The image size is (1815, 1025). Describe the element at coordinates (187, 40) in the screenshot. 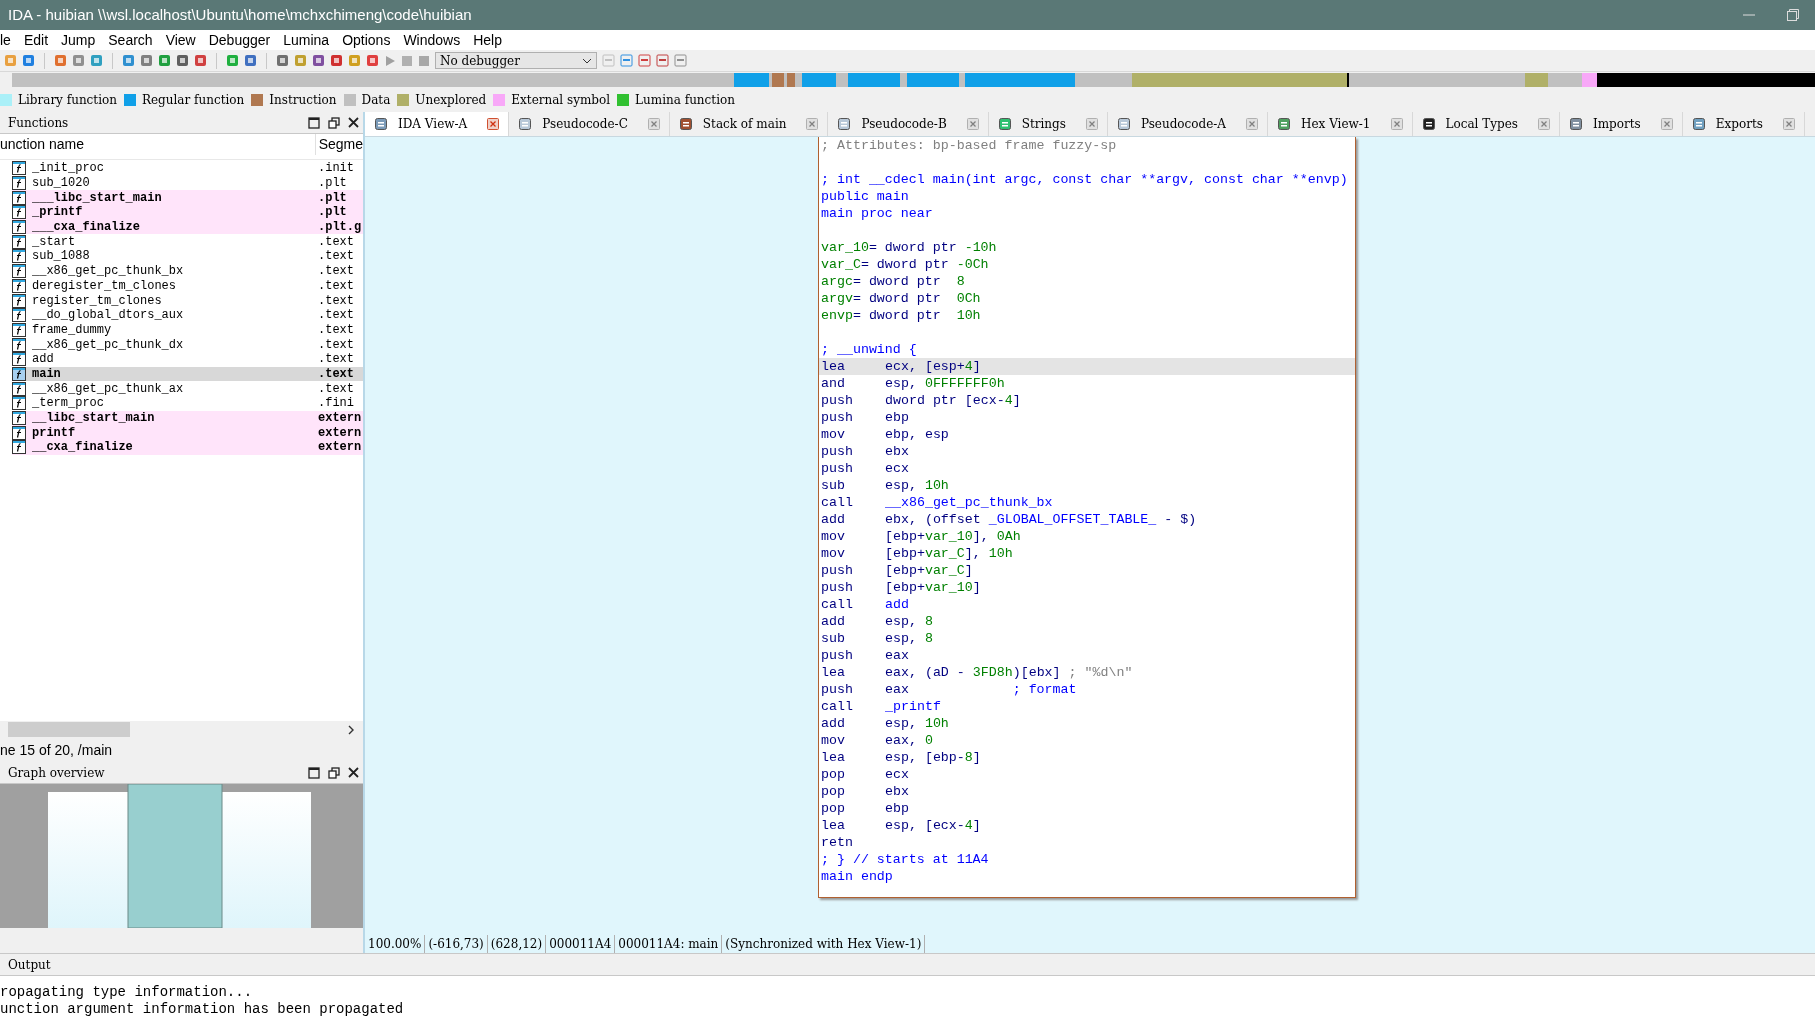

I see `menu-item: View` at that location.